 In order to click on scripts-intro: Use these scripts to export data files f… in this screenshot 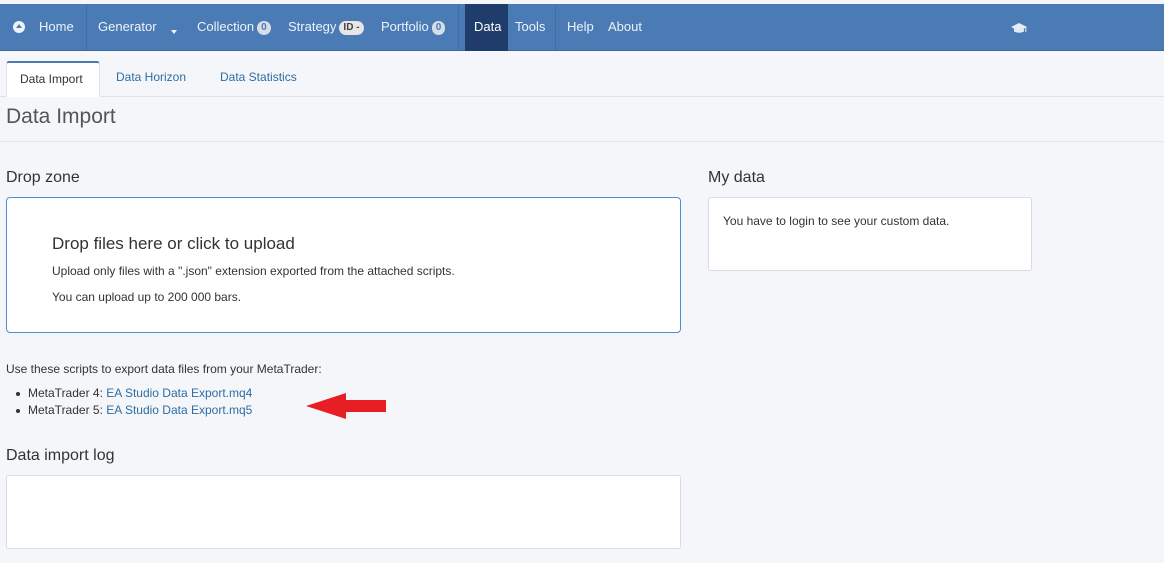, I will do `click(164, 369)`.